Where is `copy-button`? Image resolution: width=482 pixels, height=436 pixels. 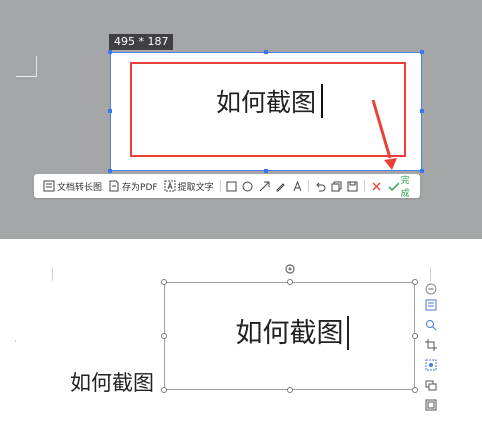
copy-button is located at coordinates (336, 186).